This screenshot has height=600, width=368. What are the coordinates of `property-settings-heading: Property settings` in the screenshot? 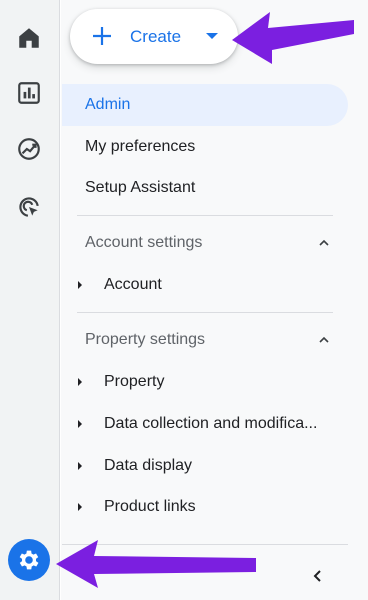 It's located at (145, 339).